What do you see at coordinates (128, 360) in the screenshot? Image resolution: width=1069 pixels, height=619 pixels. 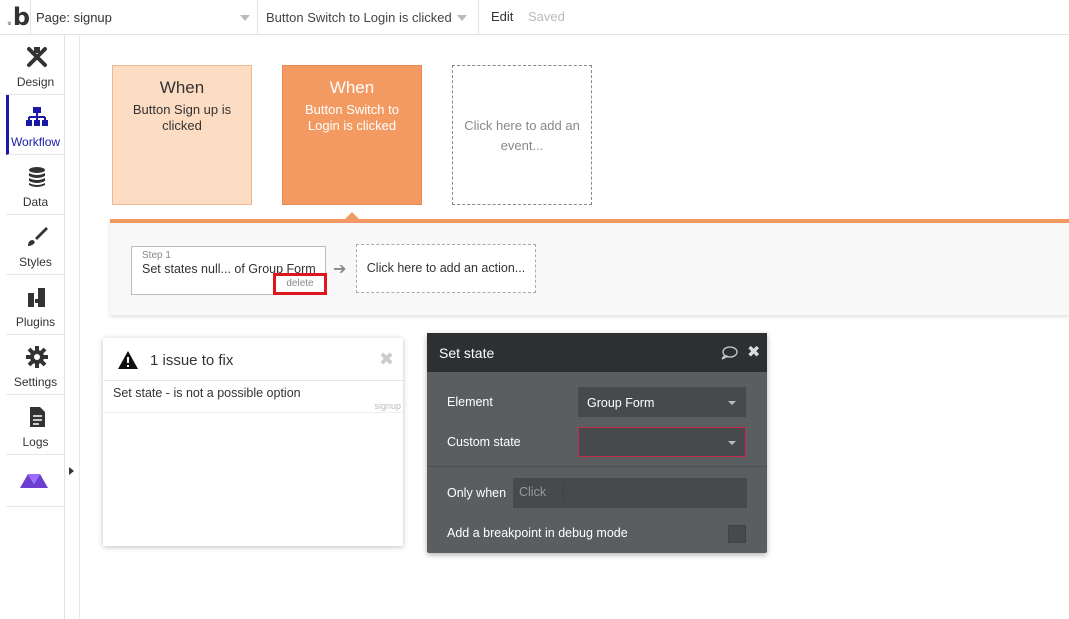 I see `warning-icon` at bounding box center [128, 360].